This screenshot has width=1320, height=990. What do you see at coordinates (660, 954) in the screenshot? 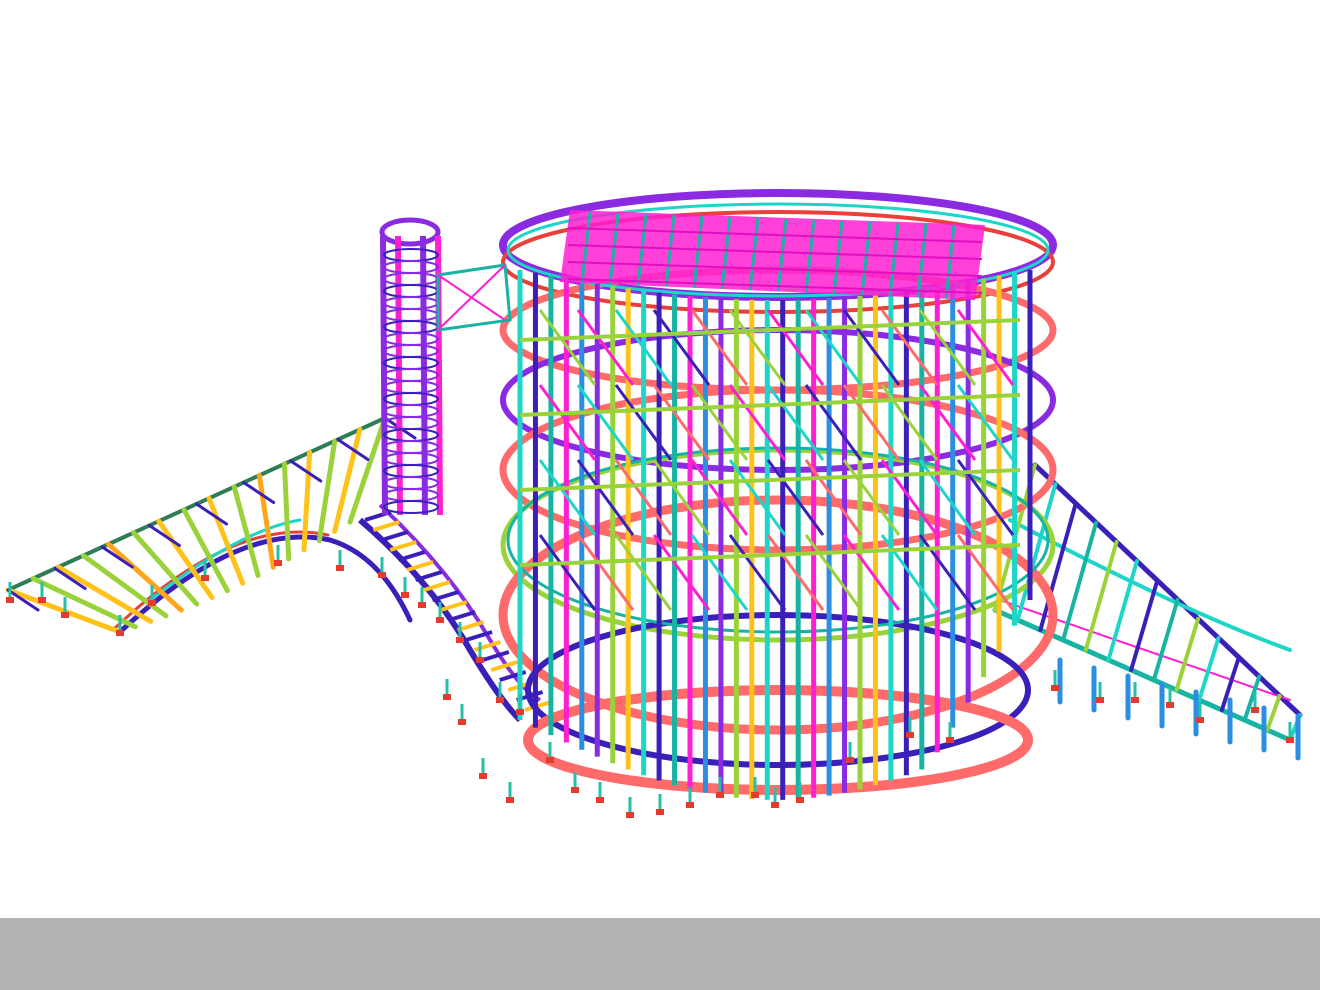
I see `status-bar` at bounding box center [660, 954].